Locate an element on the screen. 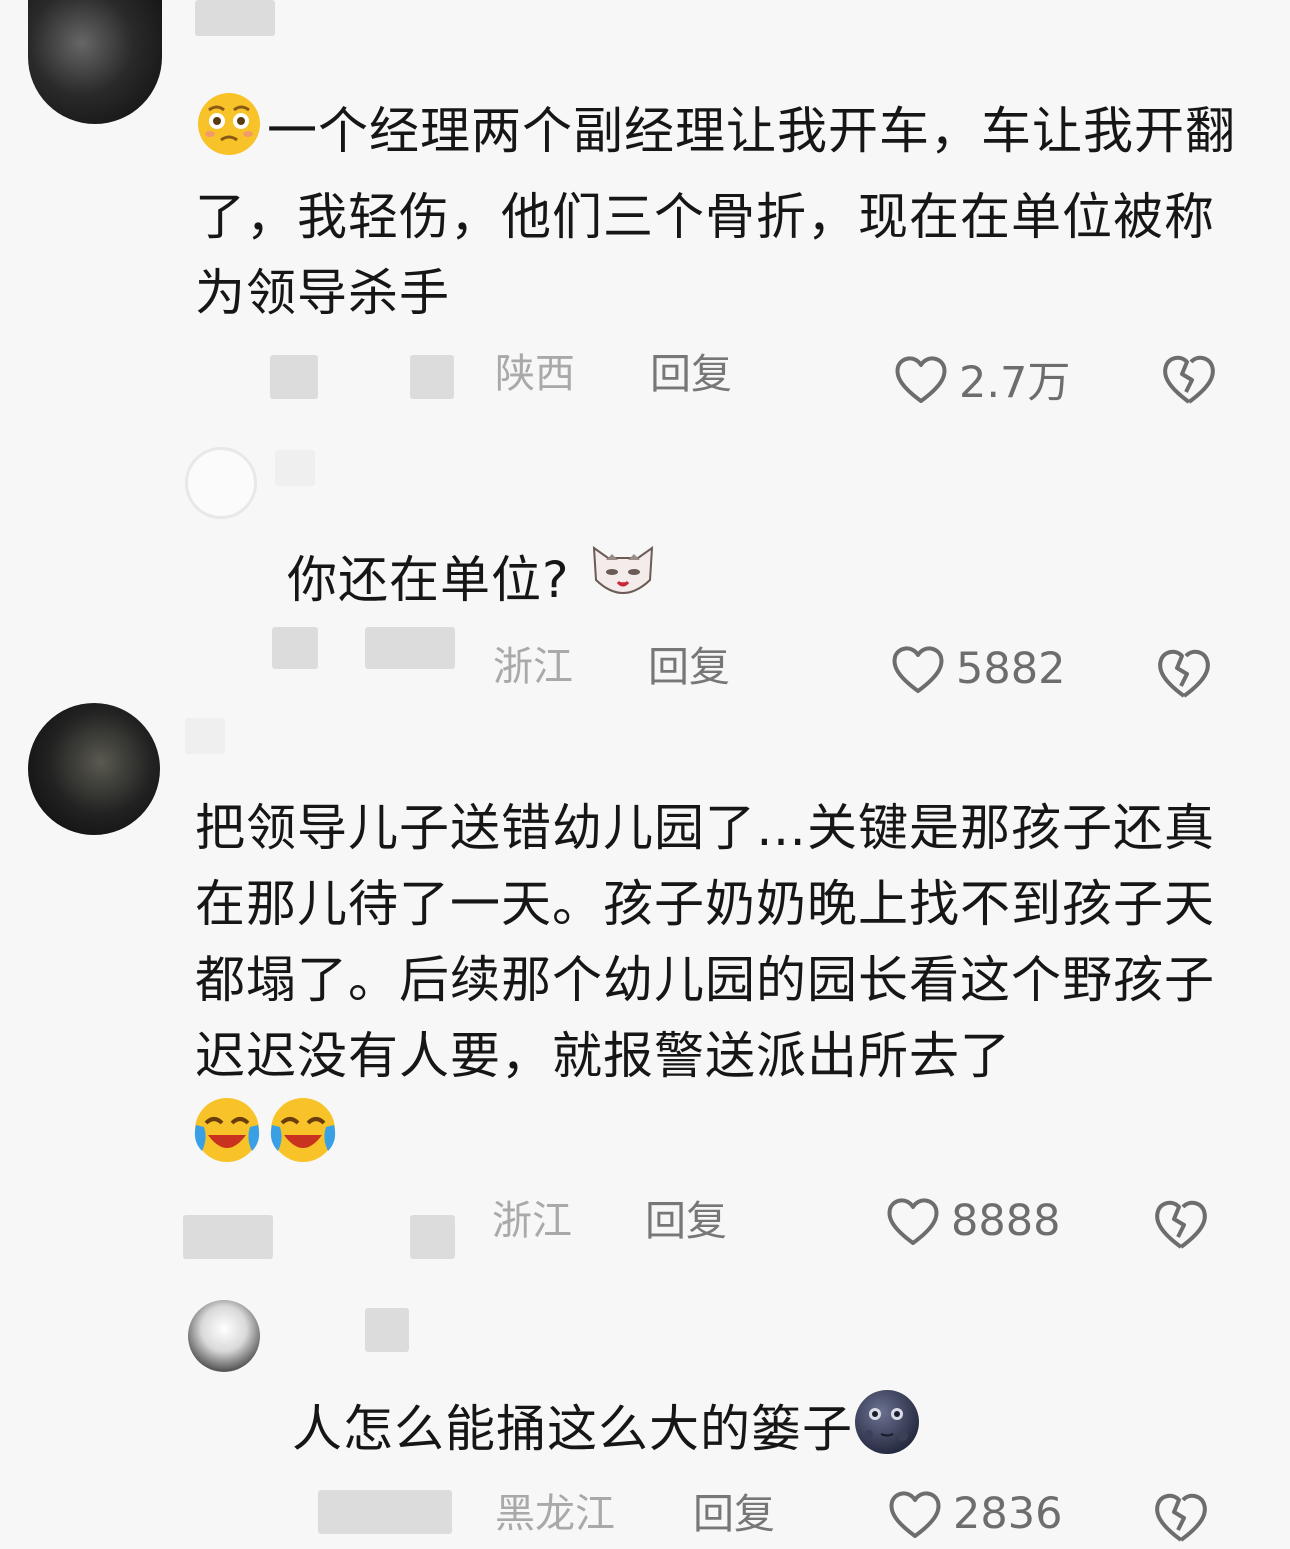 Image resolution: width=1290 pixels, height=1549 pixels. pleading-face-icon is located at coordinates (229, 134).